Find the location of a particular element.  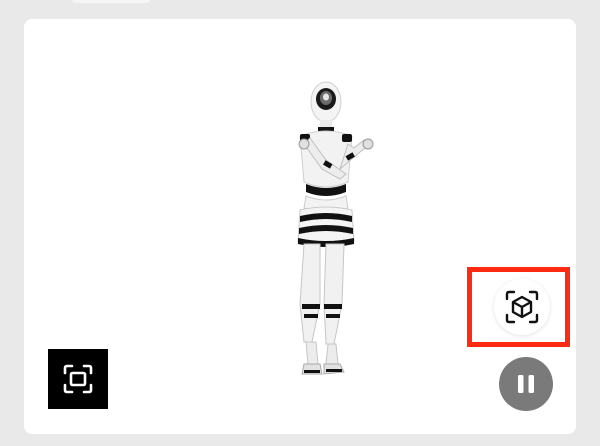

pause-icon is located at coordinates (526, 384).